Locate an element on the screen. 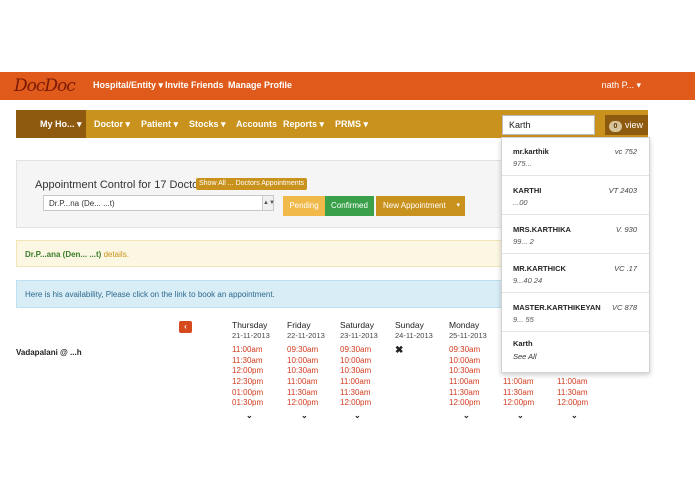  doctor-select: Dr.P...na (De... ...t) ▲▼ is located at coordinates (159, 203).